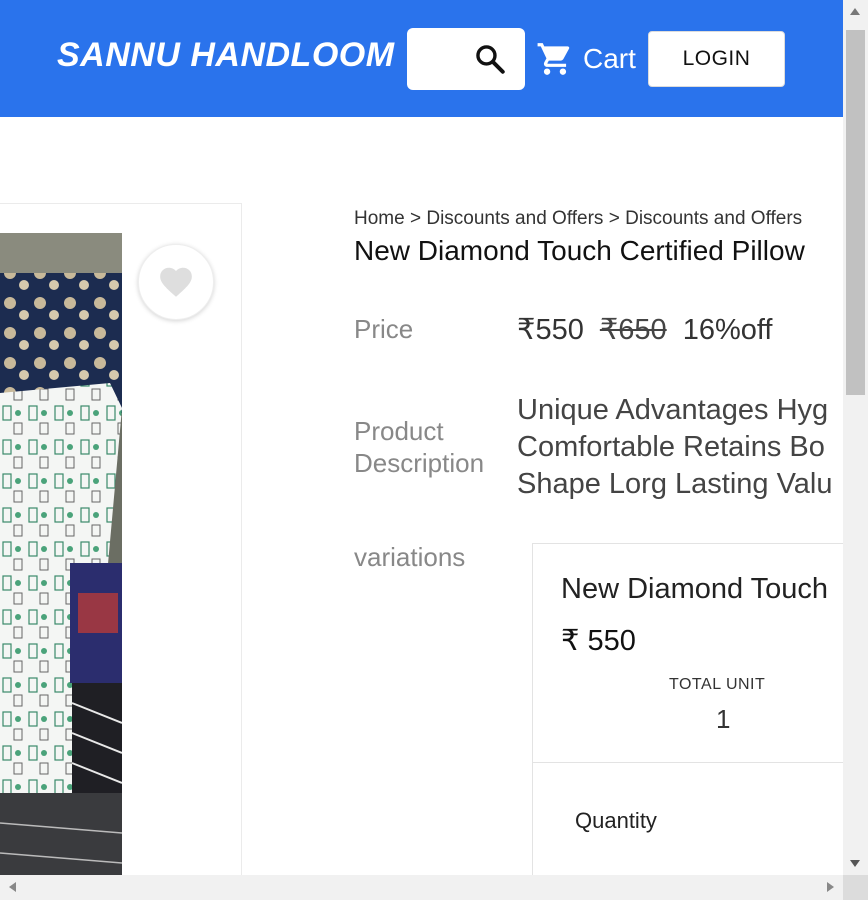 The height and width of the screenshot is (900, 868). Describe the element at coordinates (598, 641) in the screenshot. I see `variation-price: ₹ 550` at that location.